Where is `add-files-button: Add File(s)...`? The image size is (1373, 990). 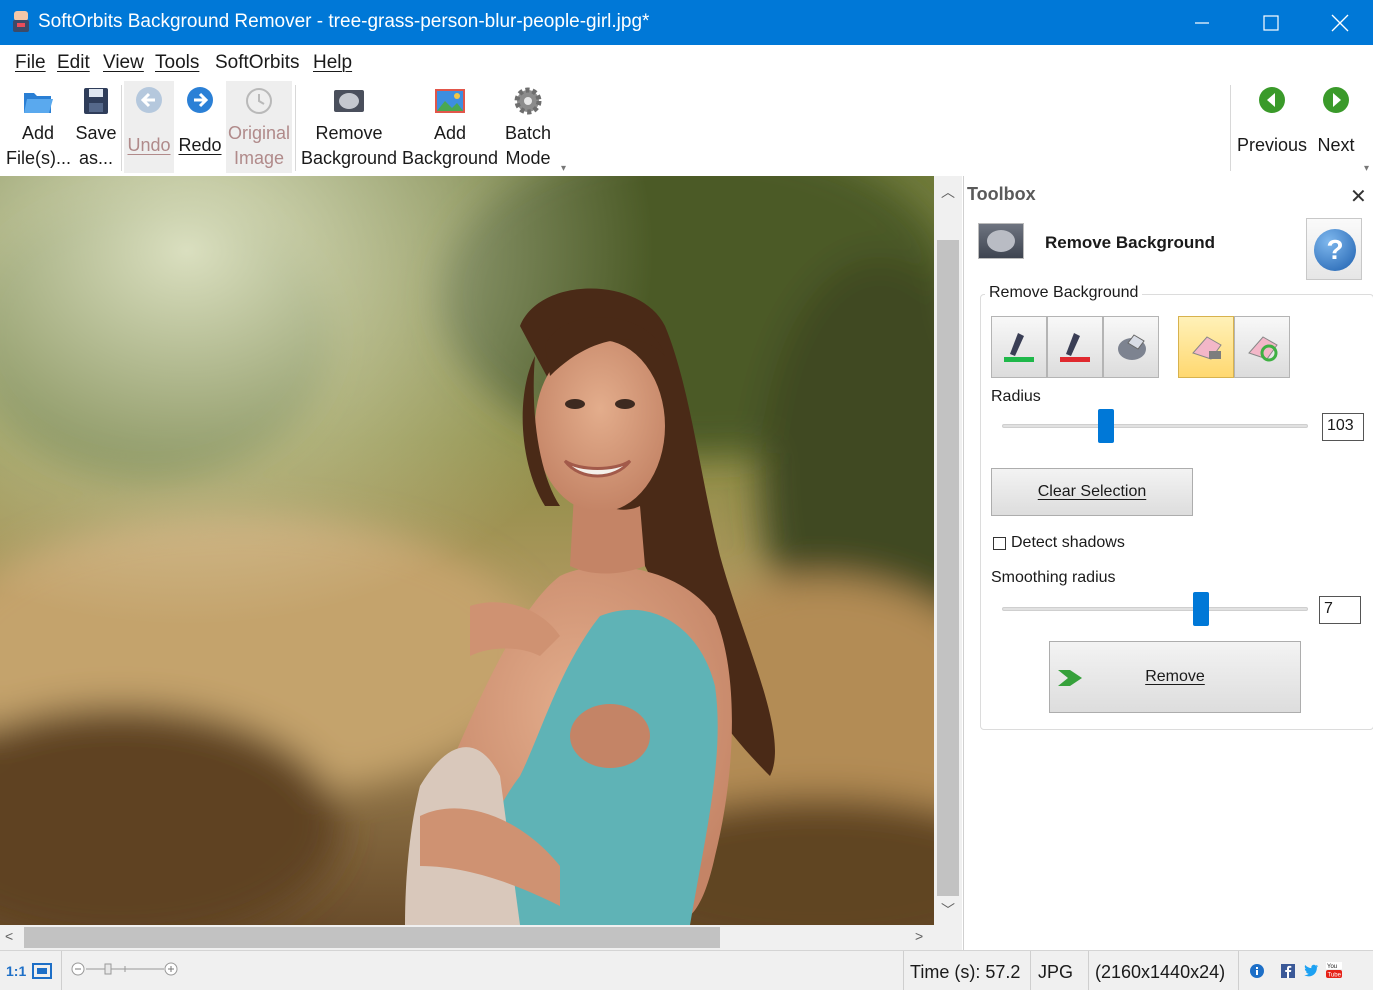
add-files-button: Add File(s)... is located at coordinates (38, 127).